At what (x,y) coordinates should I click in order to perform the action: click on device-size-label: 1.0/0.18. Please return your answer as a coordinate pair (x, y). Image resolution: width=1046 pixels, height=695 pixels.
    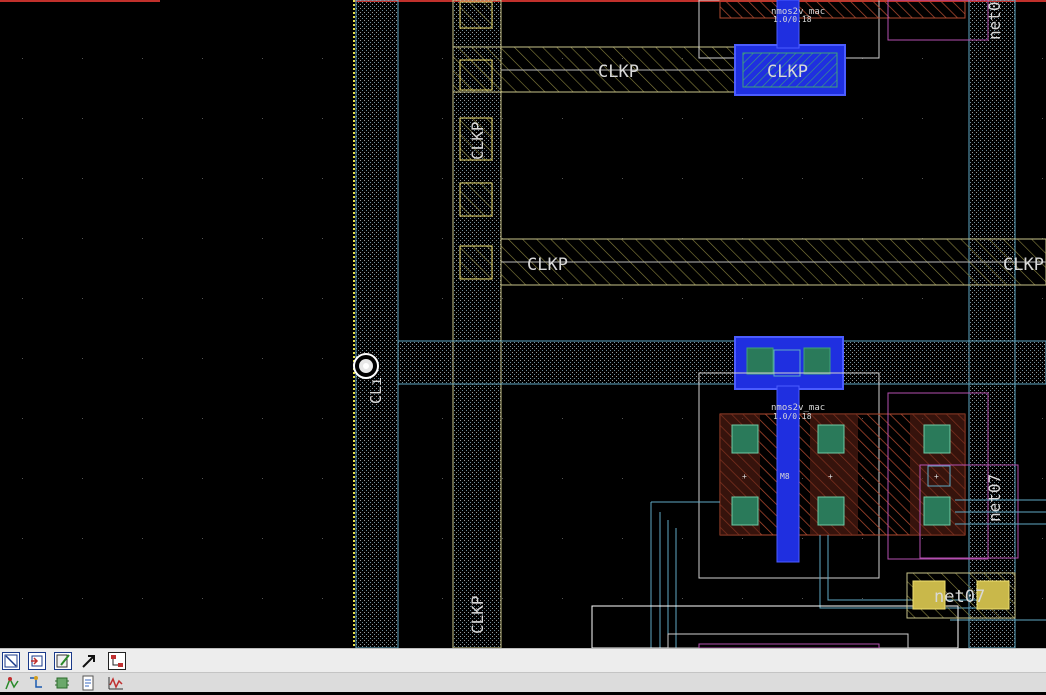
    Looking at the image, I should click on (792, 416).